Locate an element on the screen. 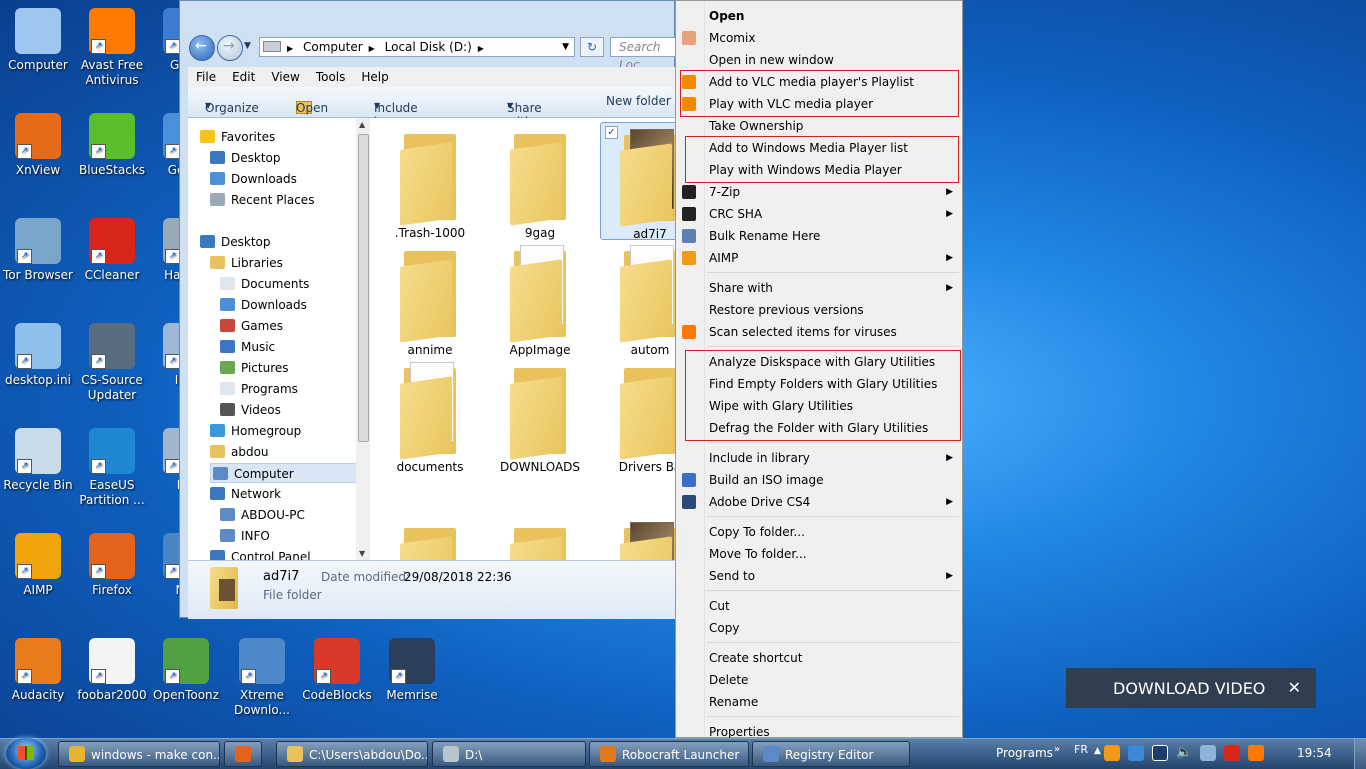 This screenshot has width=1366, height=769. taskbar-button-robocraft-launcher: Robocraft Launcher is located at coordinates (669, 754).